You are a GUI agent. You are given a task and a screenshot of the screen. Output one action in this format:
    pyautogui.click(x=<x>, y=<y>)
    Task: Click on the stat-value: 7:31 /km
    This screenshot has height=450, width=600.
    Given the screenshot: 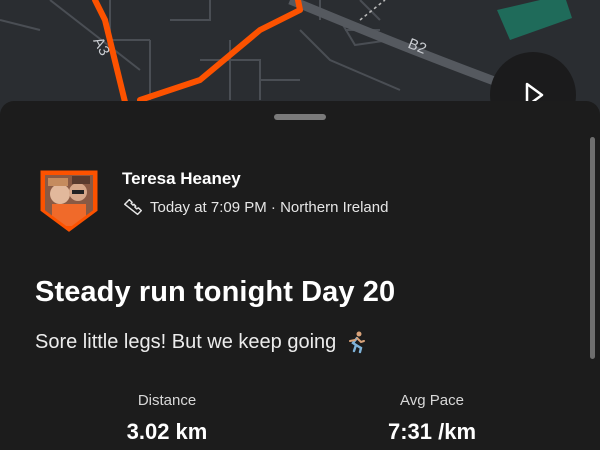 What is the action you would take?
    pyautogui.click(x=432, y=431)
    